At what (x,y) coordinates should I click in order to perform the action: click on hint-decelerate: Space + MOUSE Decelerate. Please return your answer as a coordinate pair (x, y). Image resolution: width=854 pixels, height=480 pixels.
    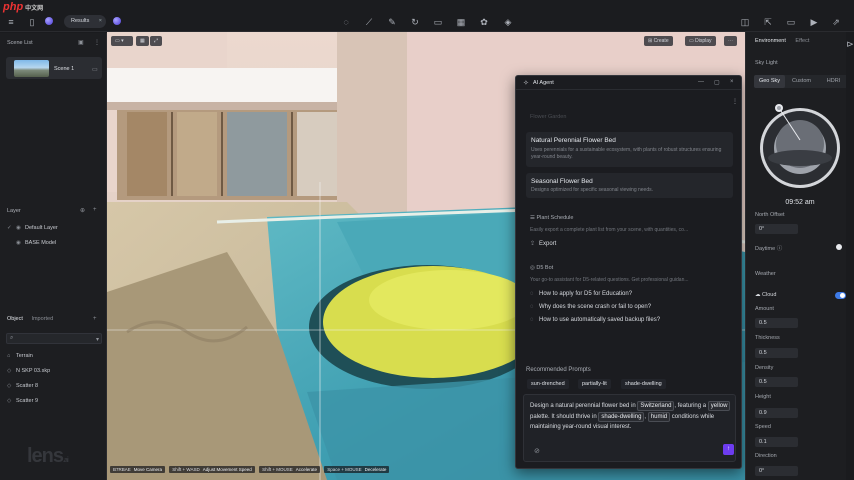
    Looking at the image, I should click on (357, 469).